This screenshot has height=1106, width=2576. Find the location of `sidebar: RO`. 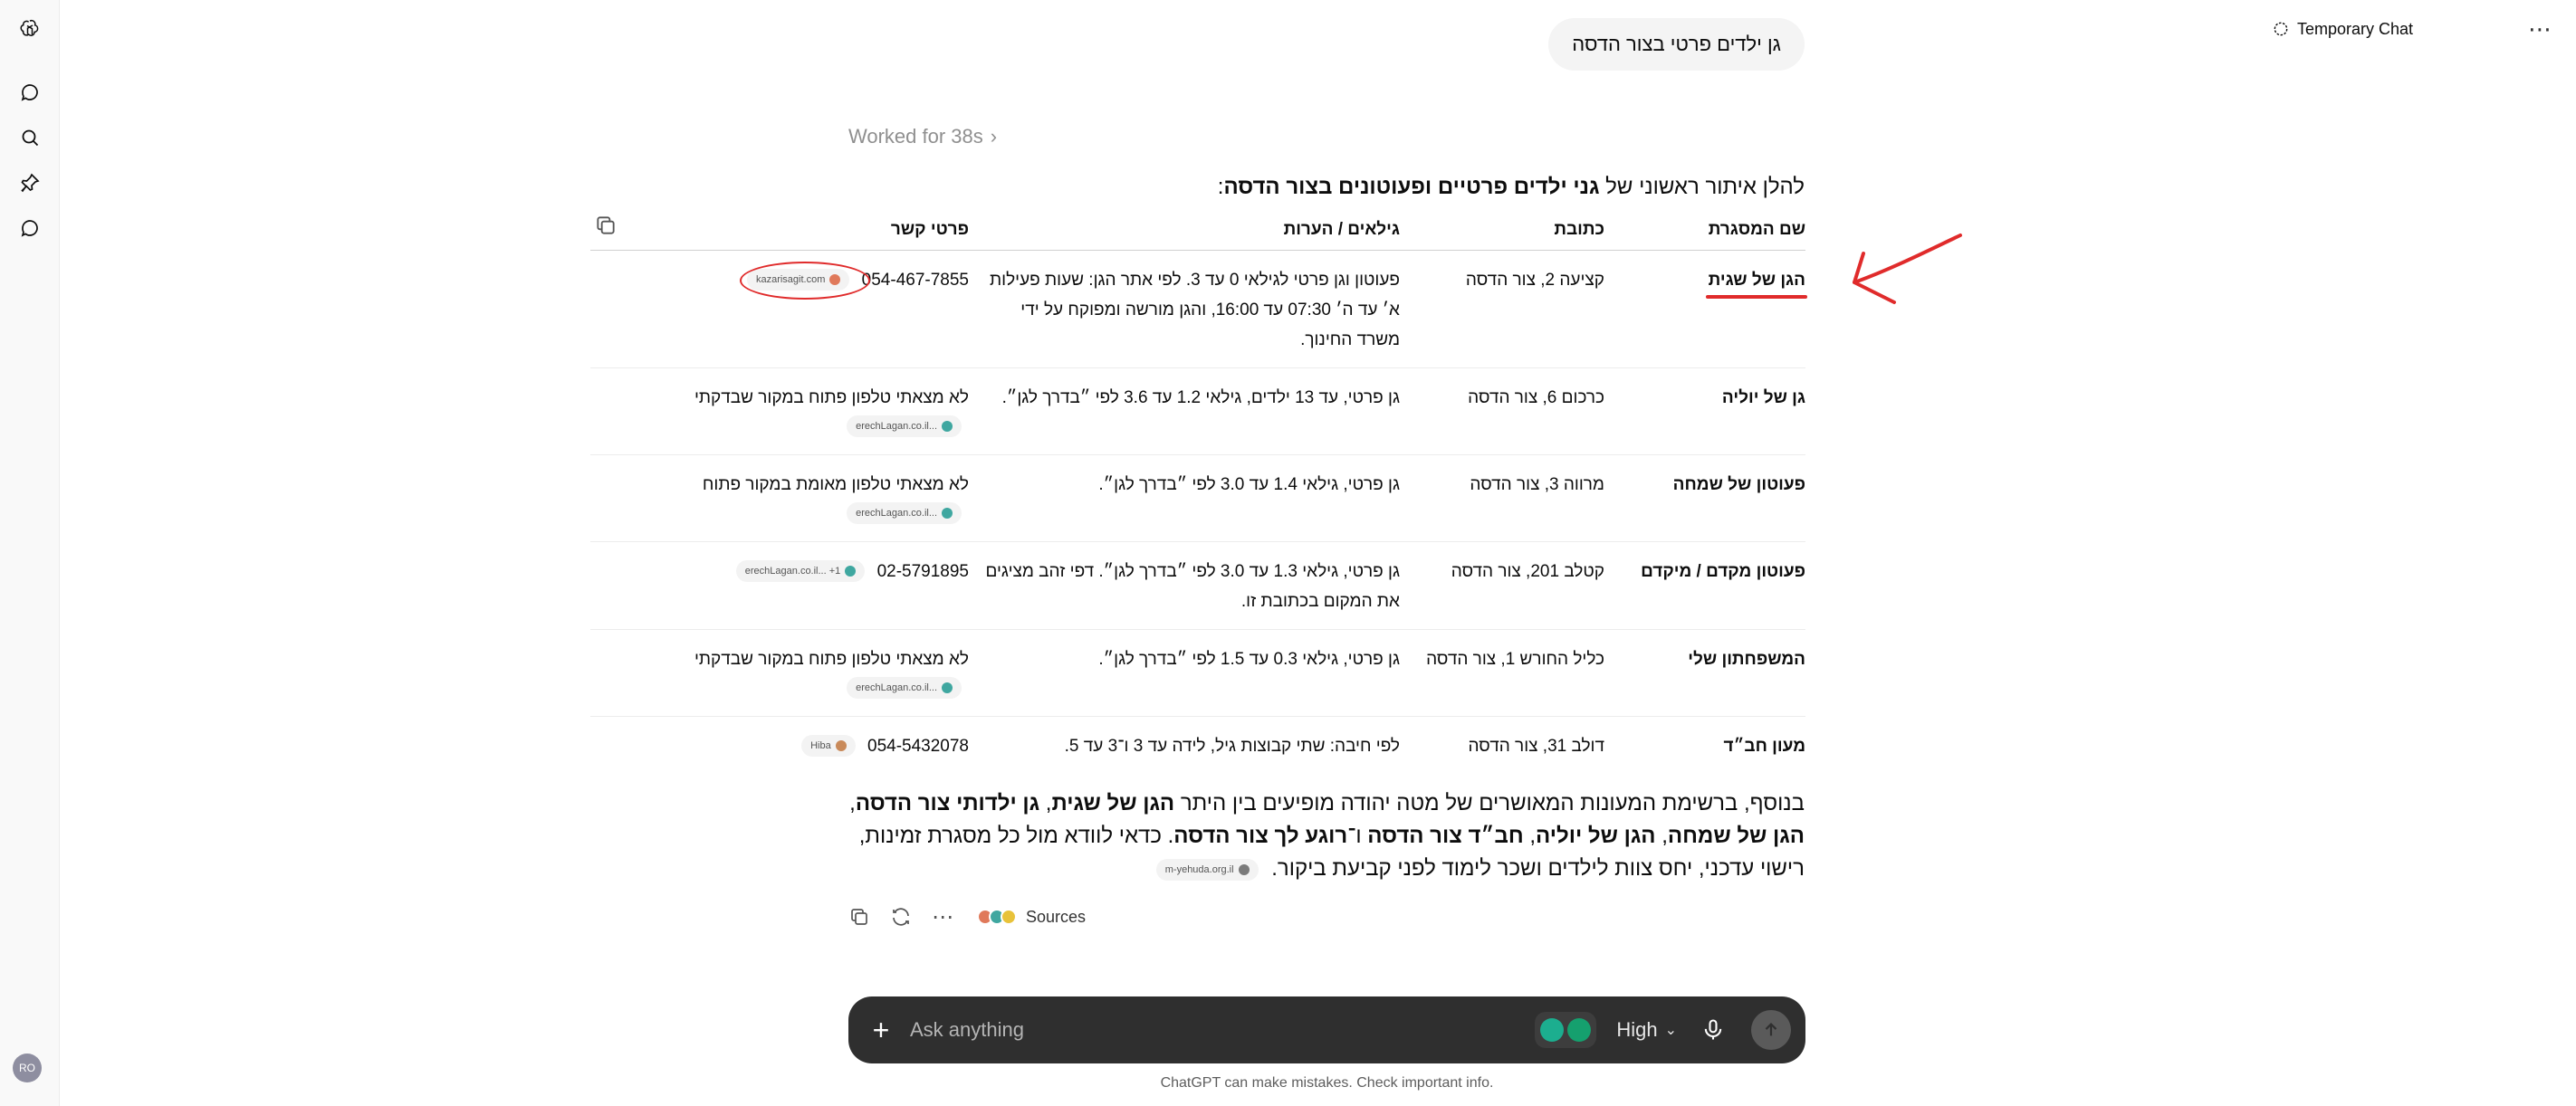

sidebar: RO is located at coordinates (30, 553).